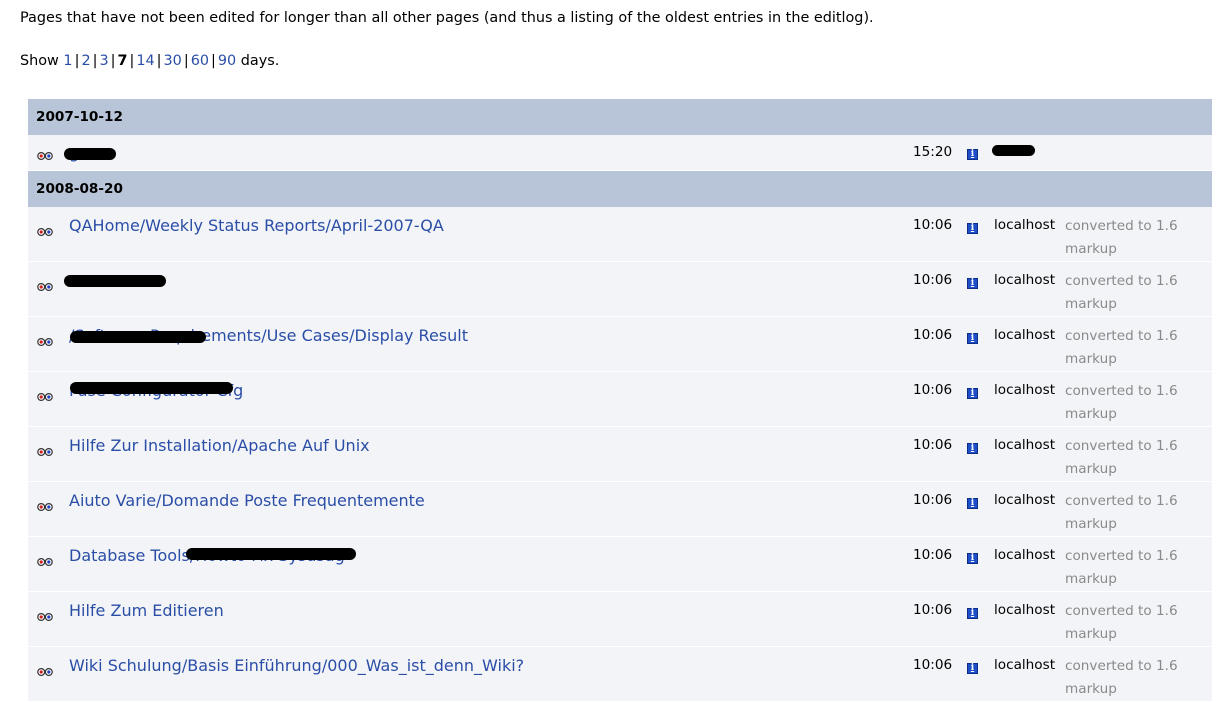 Image resolution: width=1228 pixels, height=702 pixels. I want to click on table-row: a10:06ilocalhostconverted to 1.6 markup, so click(620, 289).